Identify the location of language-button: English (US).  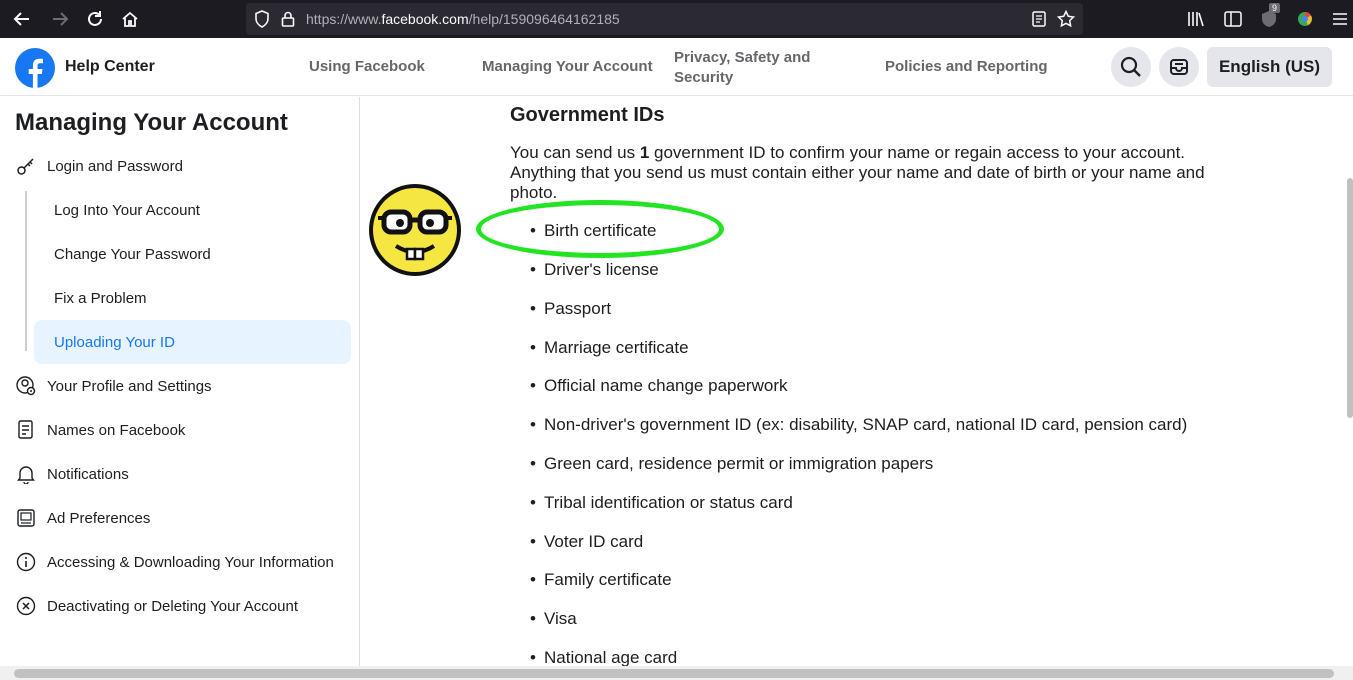
(1269, 67).